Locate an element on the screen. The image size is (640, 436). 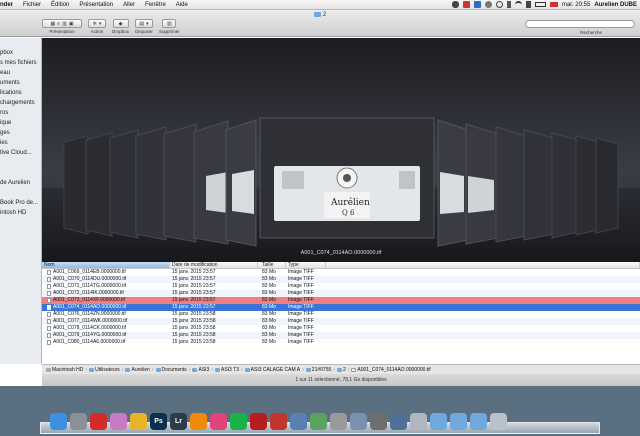
crumb-macintosh-hd: Macintosh HD is located at coordinates (64, 370).